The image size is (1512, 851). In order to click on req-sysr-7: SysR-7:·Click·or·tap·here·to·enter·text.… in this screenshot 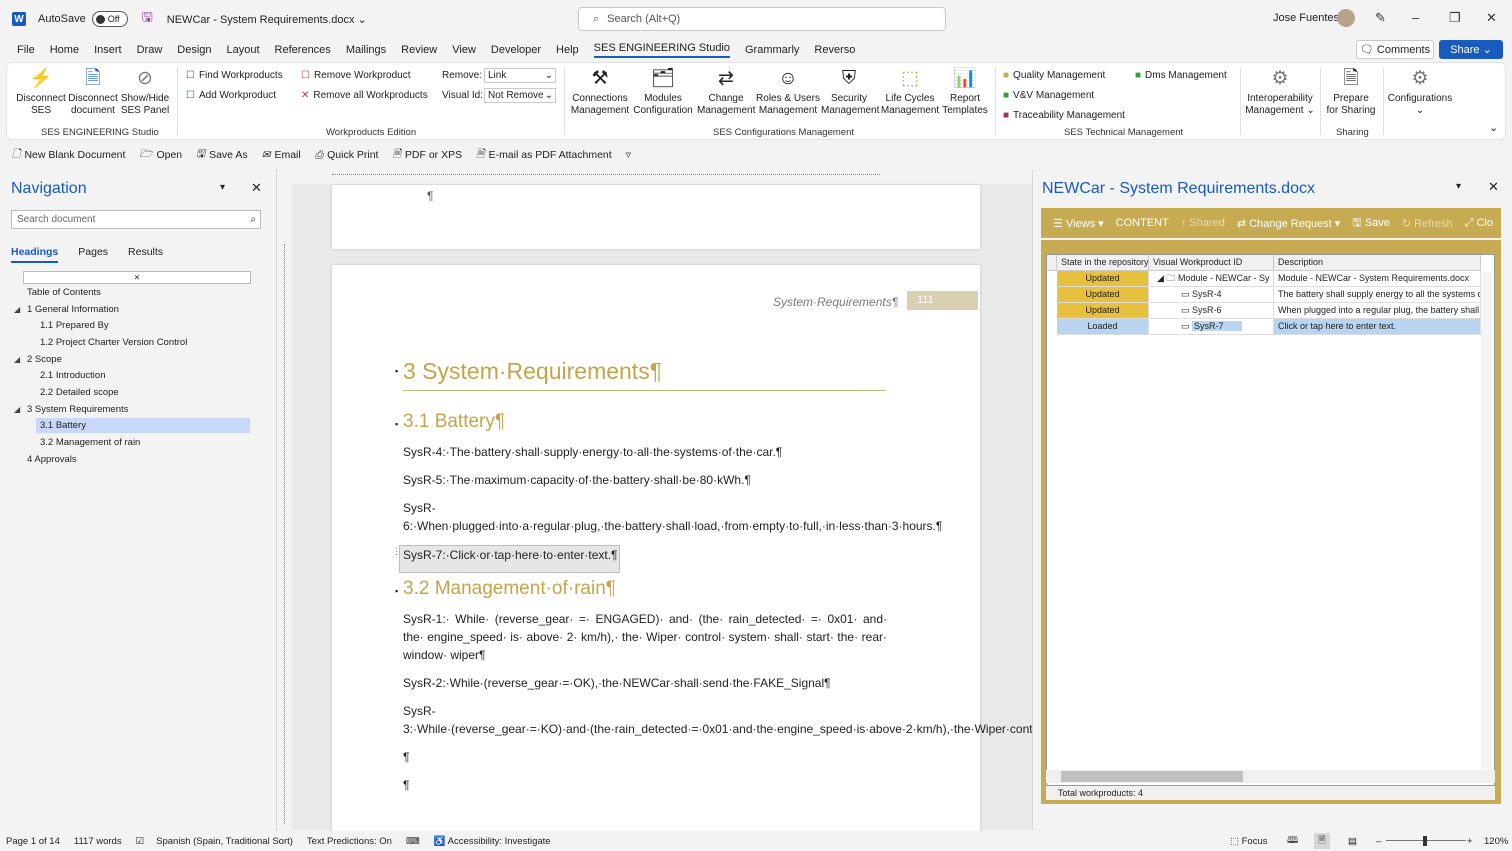, I will do `click(645, 555)`.